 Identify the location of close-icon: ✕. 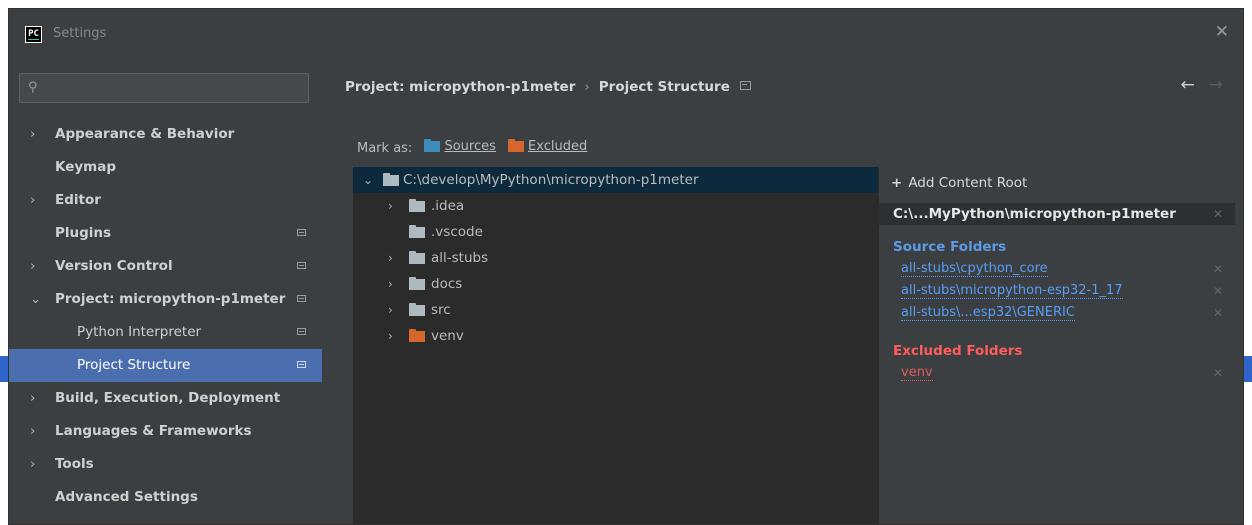
(1222, 32).